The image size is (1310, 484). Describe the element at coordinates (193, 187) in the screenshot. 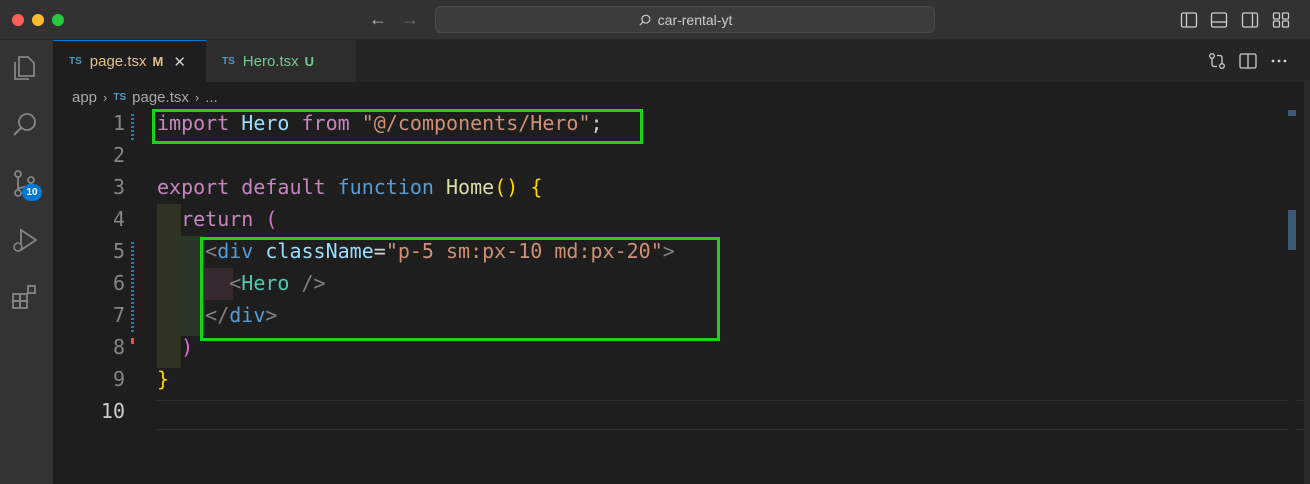

I see `code-token: export` at that location.